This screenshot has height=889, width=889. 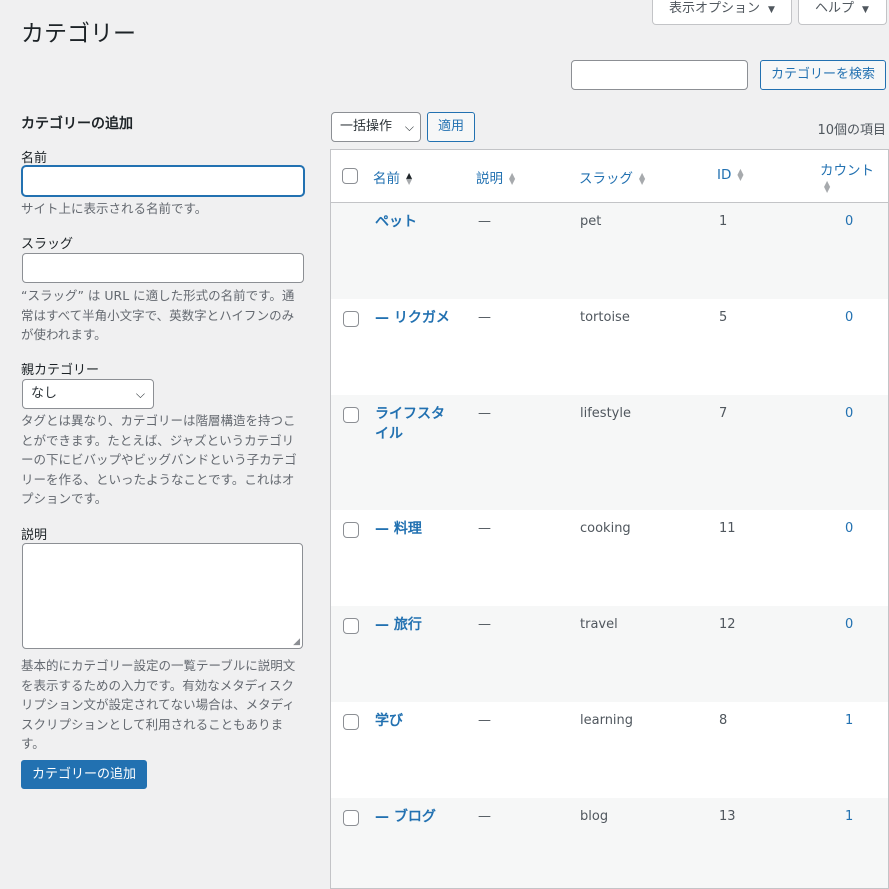 What do you see at coordinates (599, 624) in the screenshot?
I see `category-slug: travel` at bounding box center [599, 624].